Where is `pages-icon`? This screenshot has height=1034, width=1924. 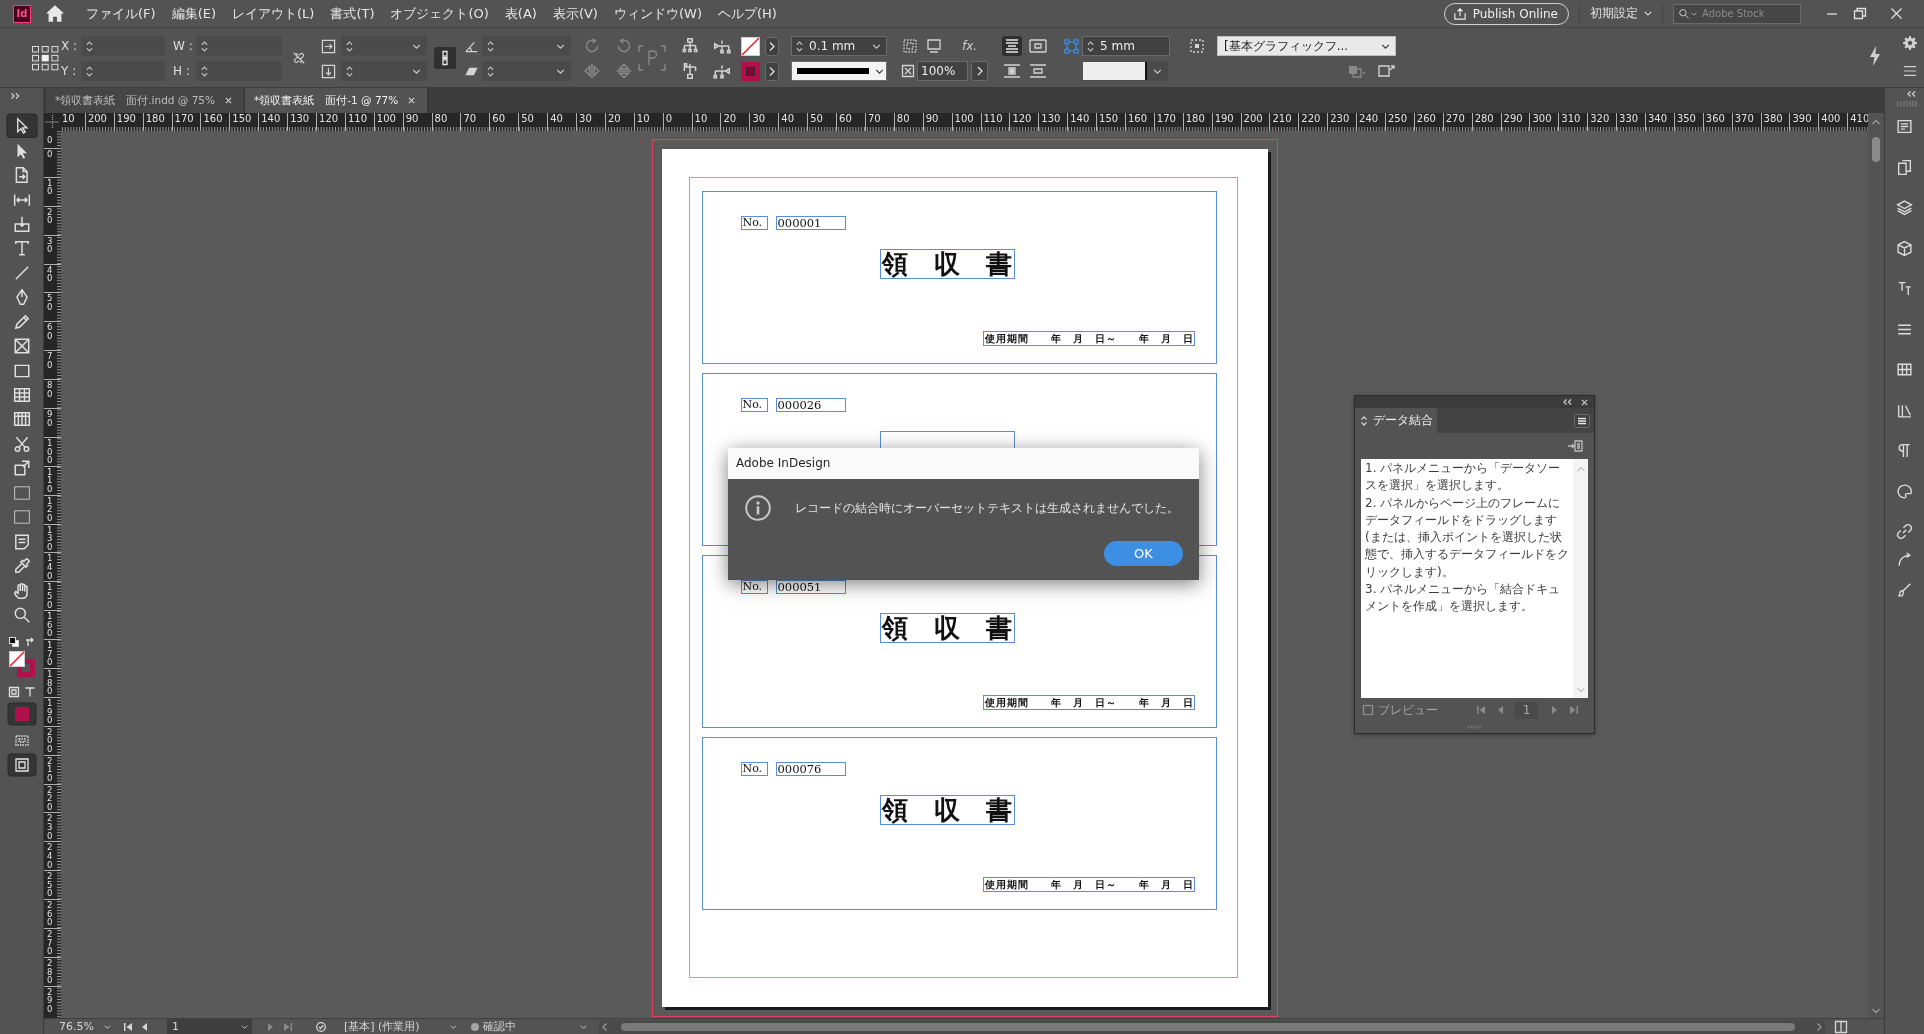 pages-icon is located at coordinates (1904, 167).